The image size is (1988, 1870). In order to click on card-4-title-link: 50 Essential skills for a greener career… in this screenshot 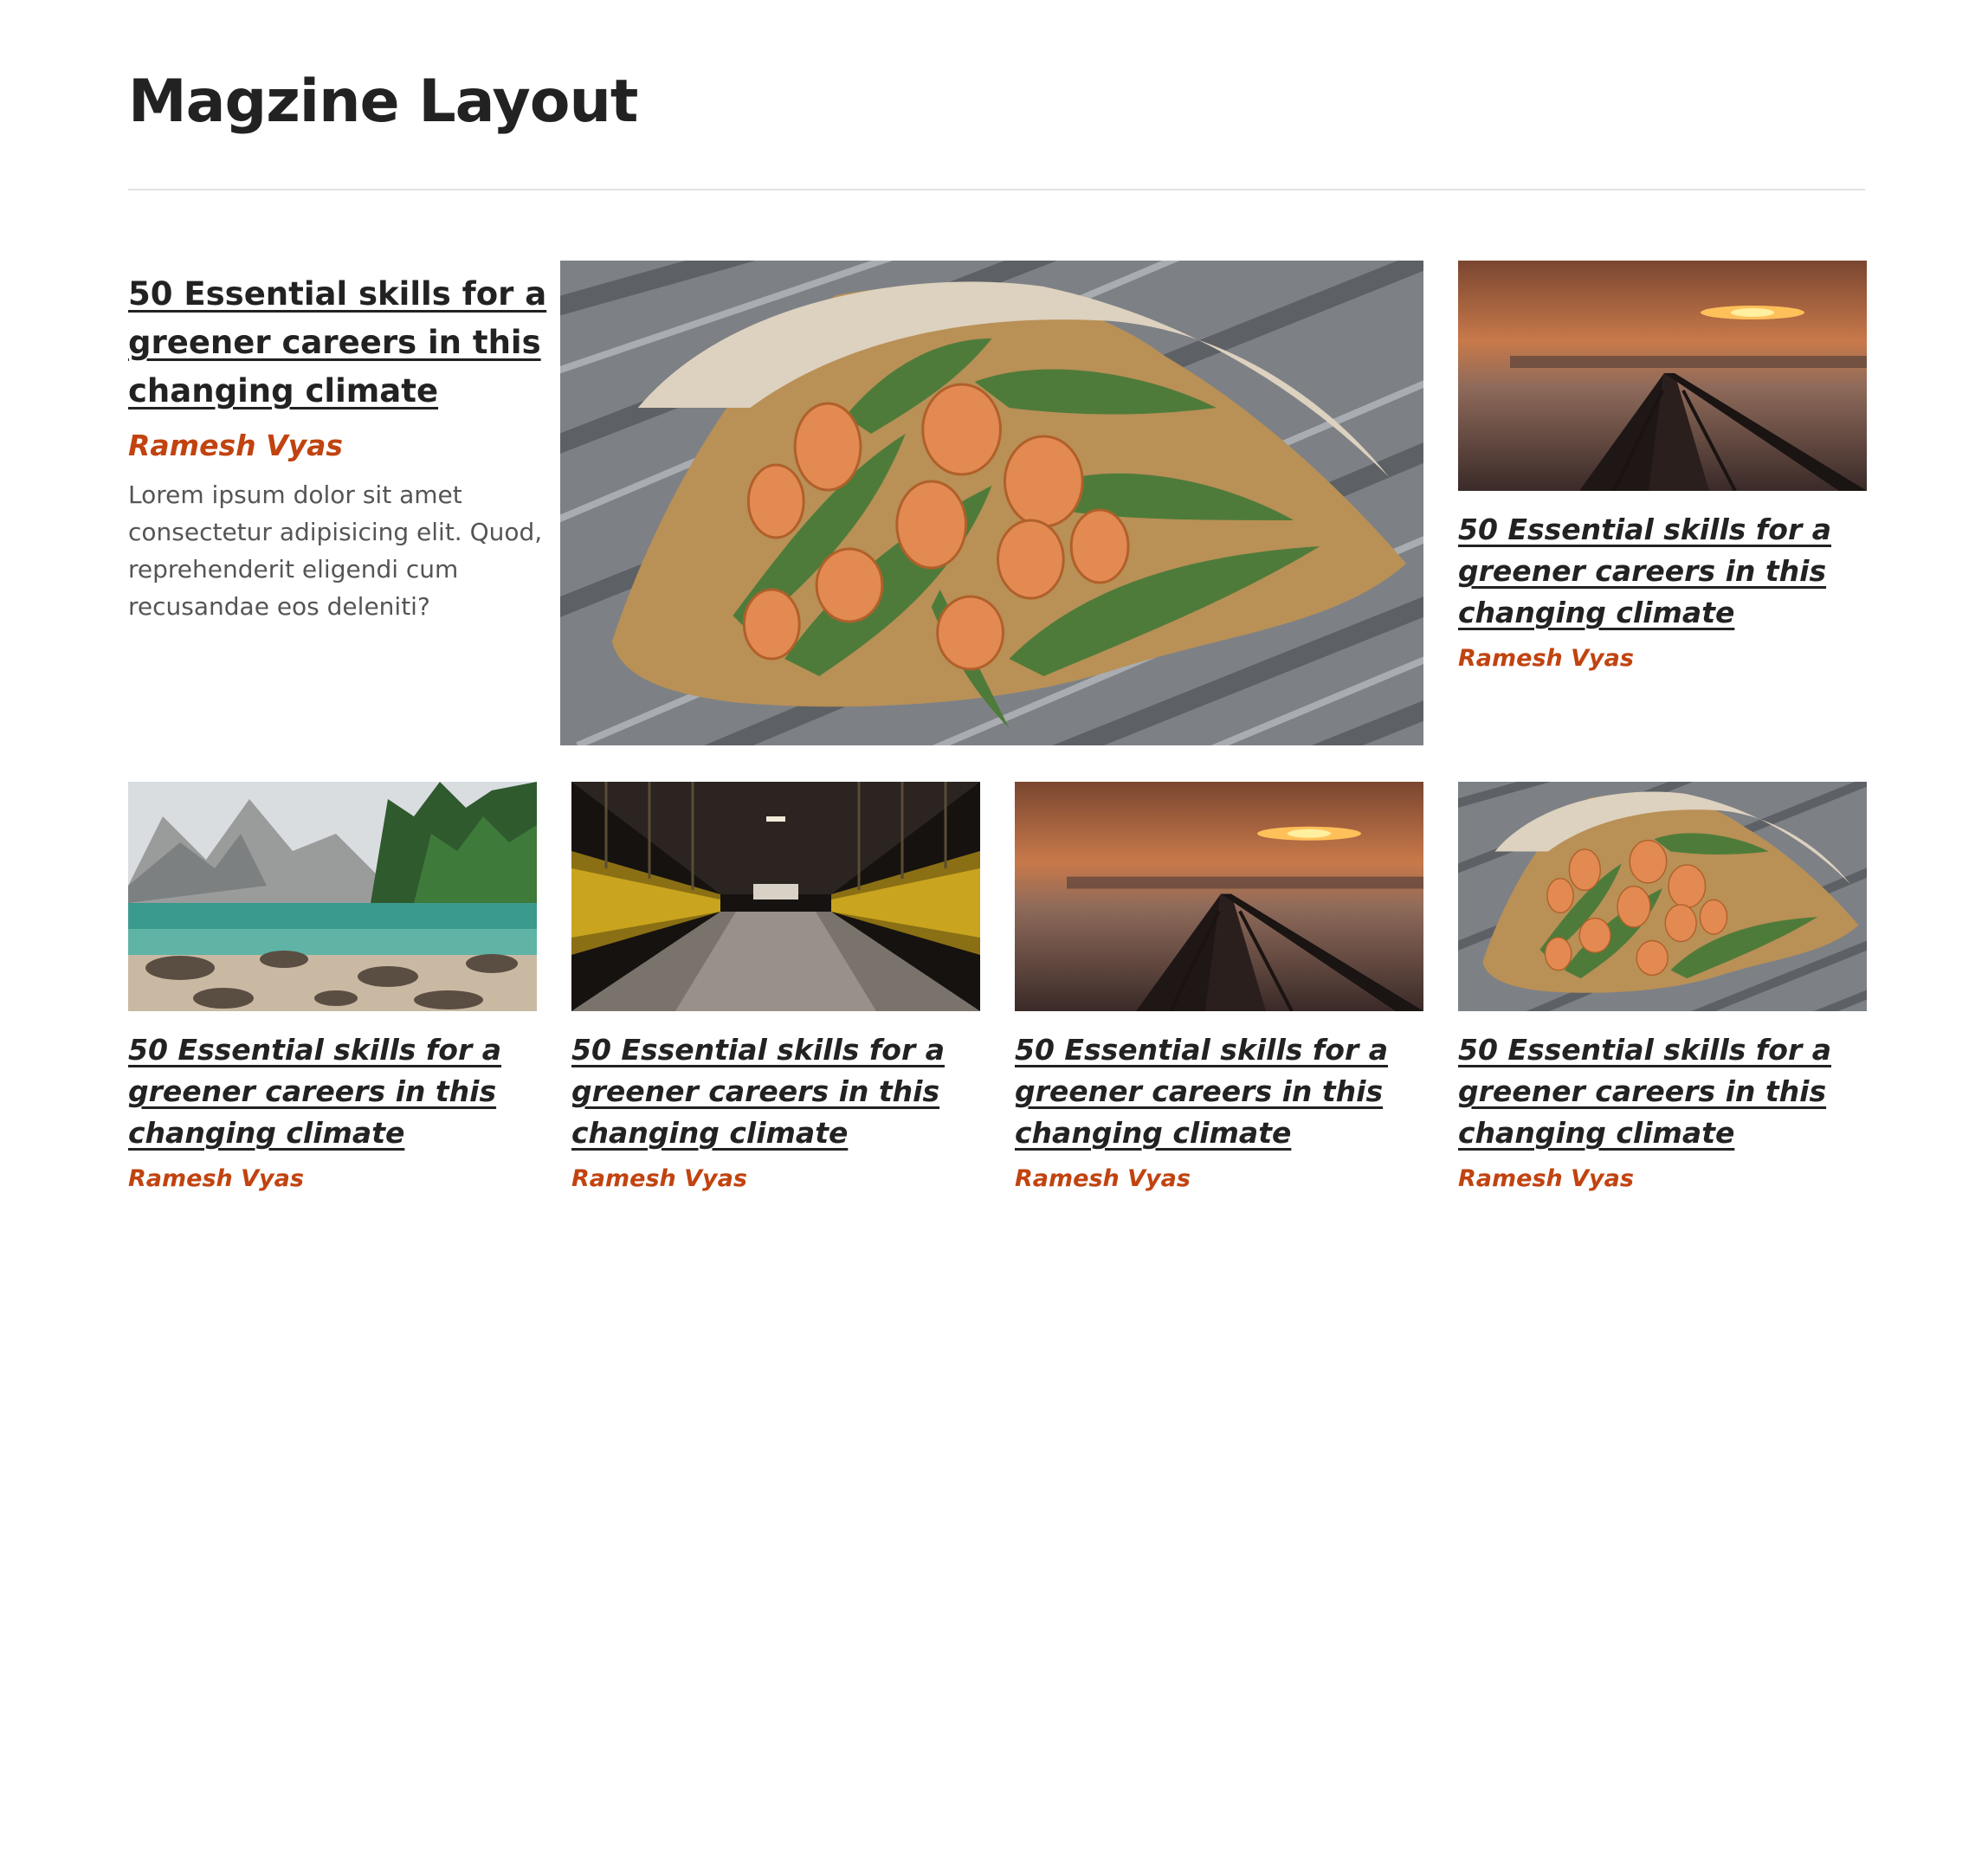, I will do `click(1644, 1091)`.